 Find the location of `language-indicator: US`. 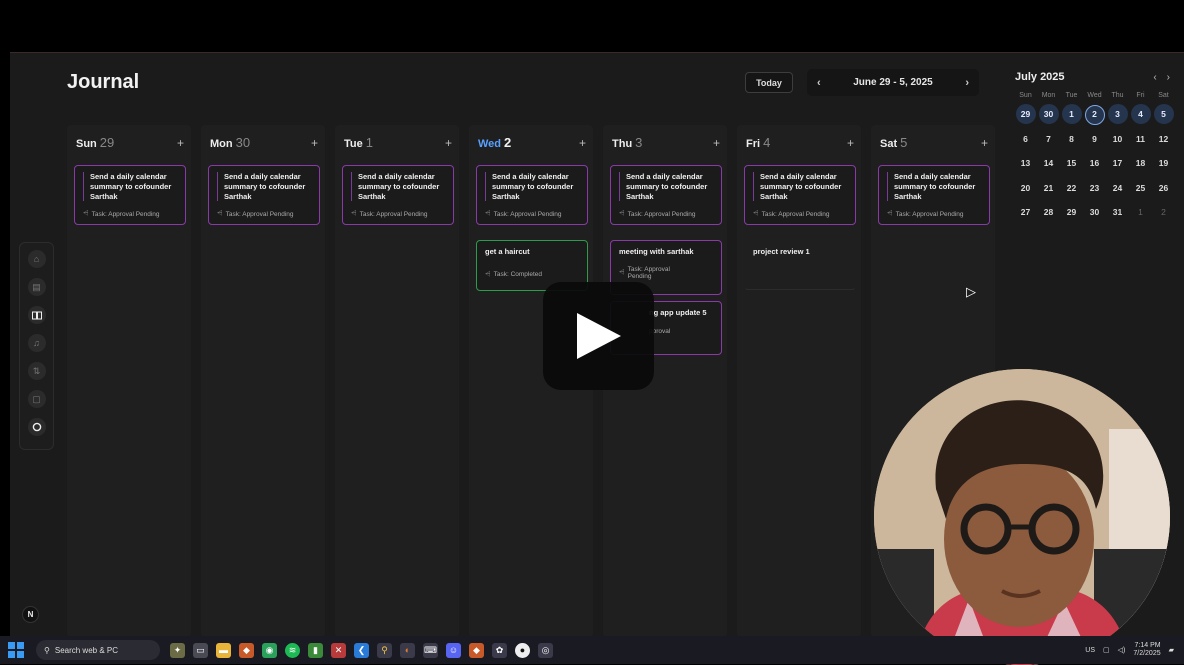

language-indicator: US is located at coordinates (1090, 650).